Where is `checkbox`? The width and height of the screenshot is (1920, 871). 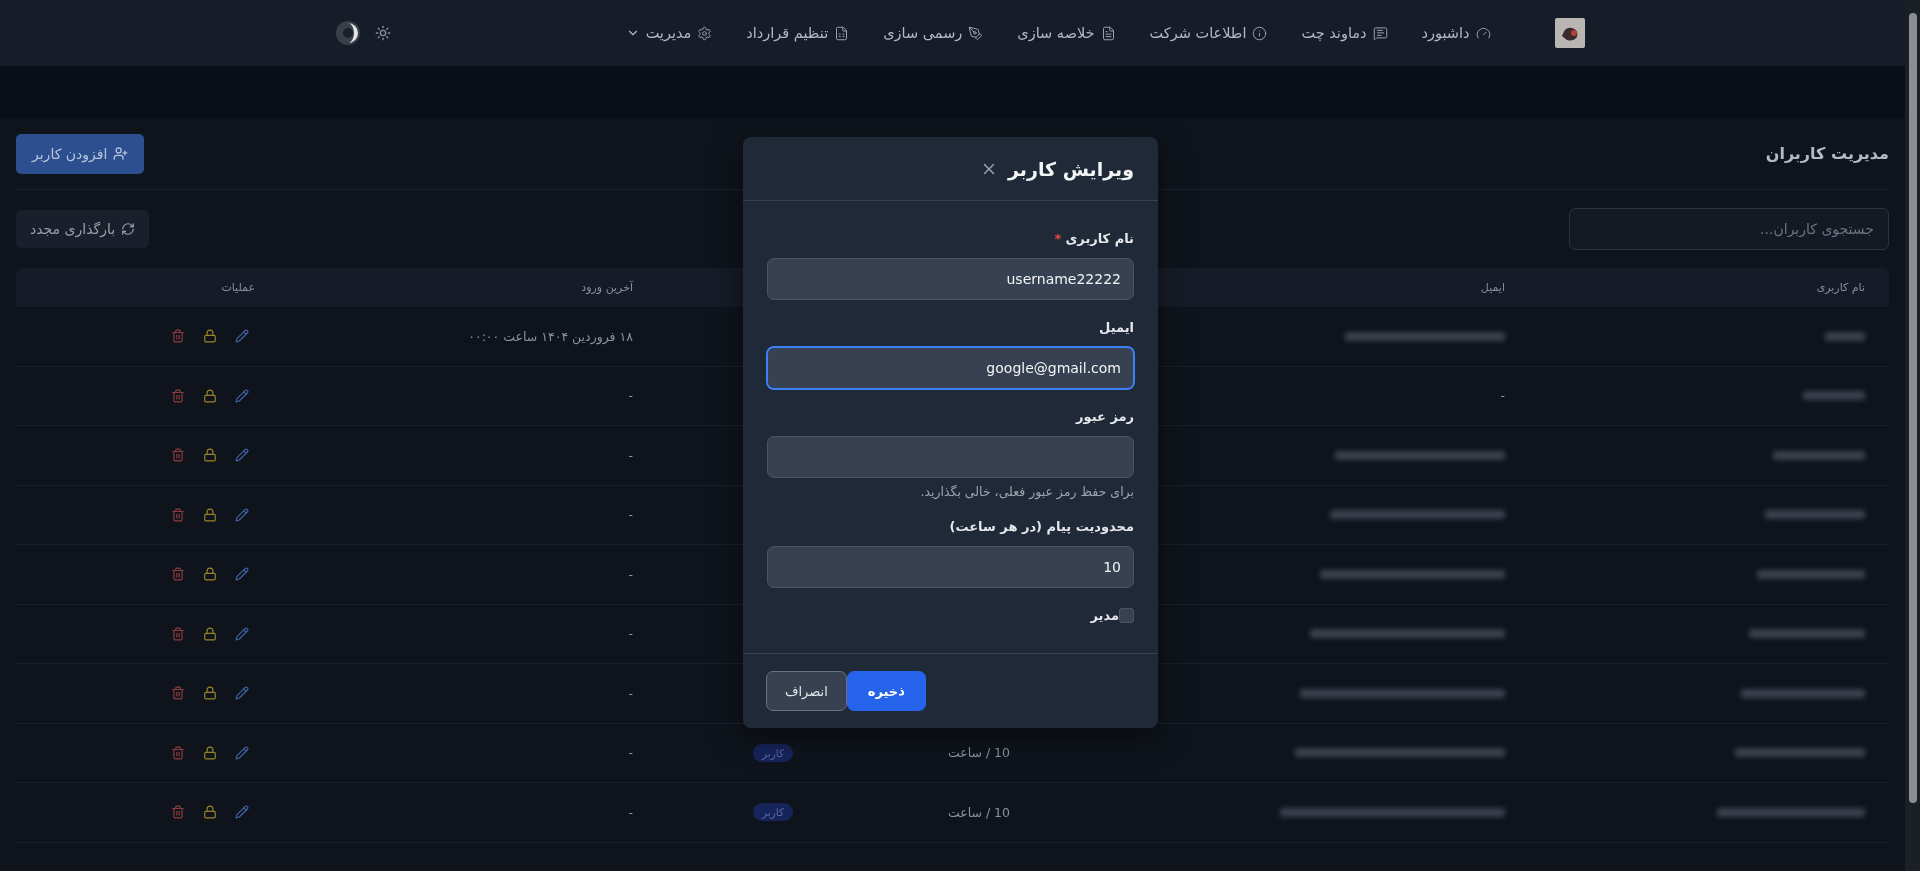 checkbox is located at coordinates (1126, 615).